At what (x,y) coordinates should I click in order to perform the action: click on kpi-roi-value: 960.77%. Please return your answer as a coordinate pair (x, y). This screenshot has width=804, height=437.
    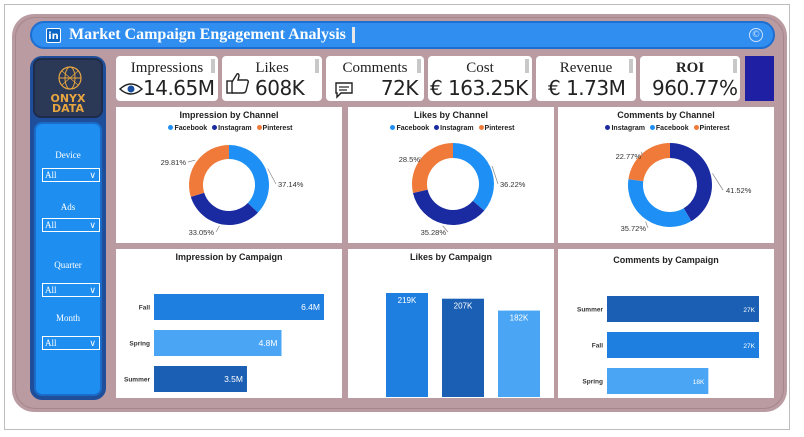
    Looking at the image, I should click on (695, 88).